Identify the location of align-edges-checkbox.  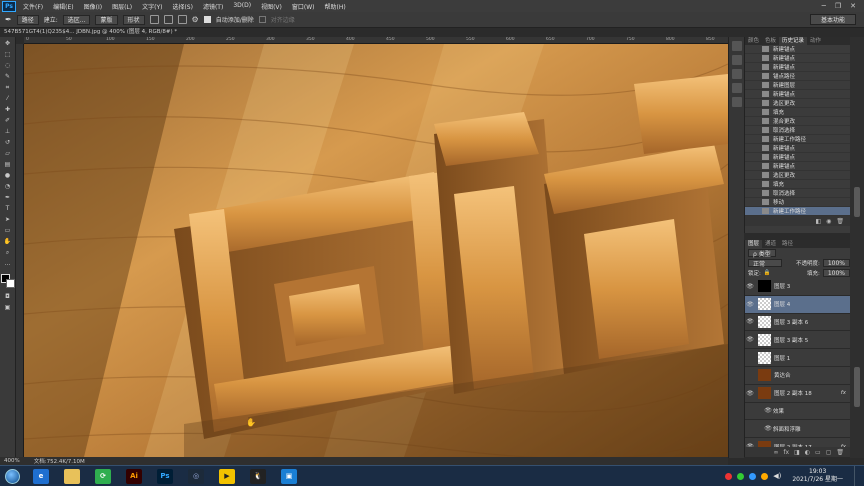
(262, 19).